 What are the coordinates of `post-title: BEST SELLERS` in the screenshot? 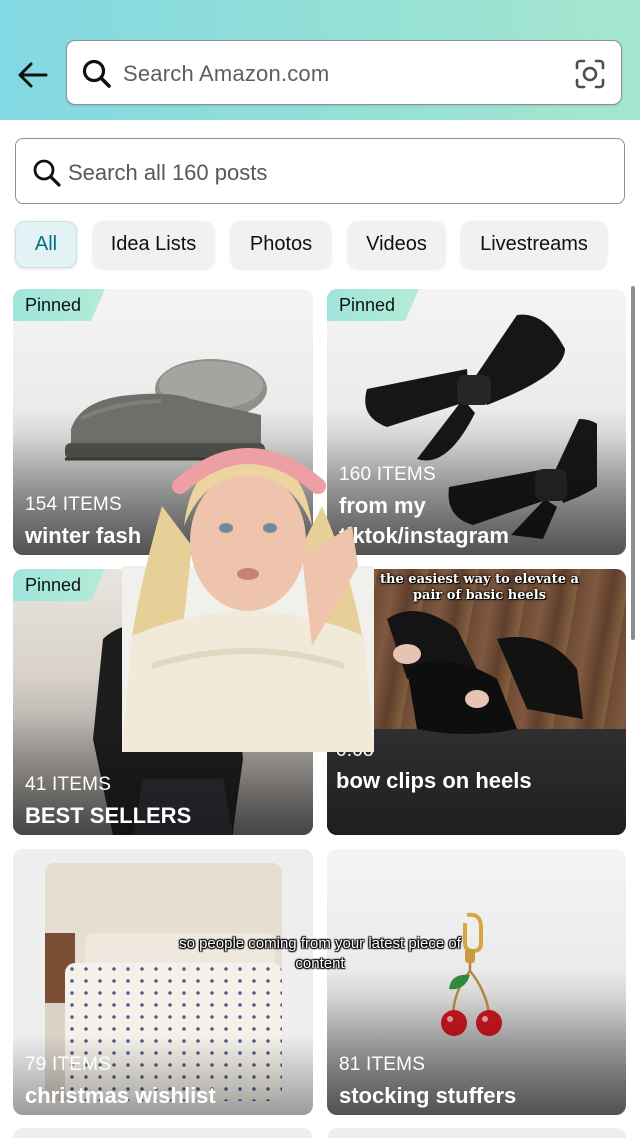 It's located at (108, 815).